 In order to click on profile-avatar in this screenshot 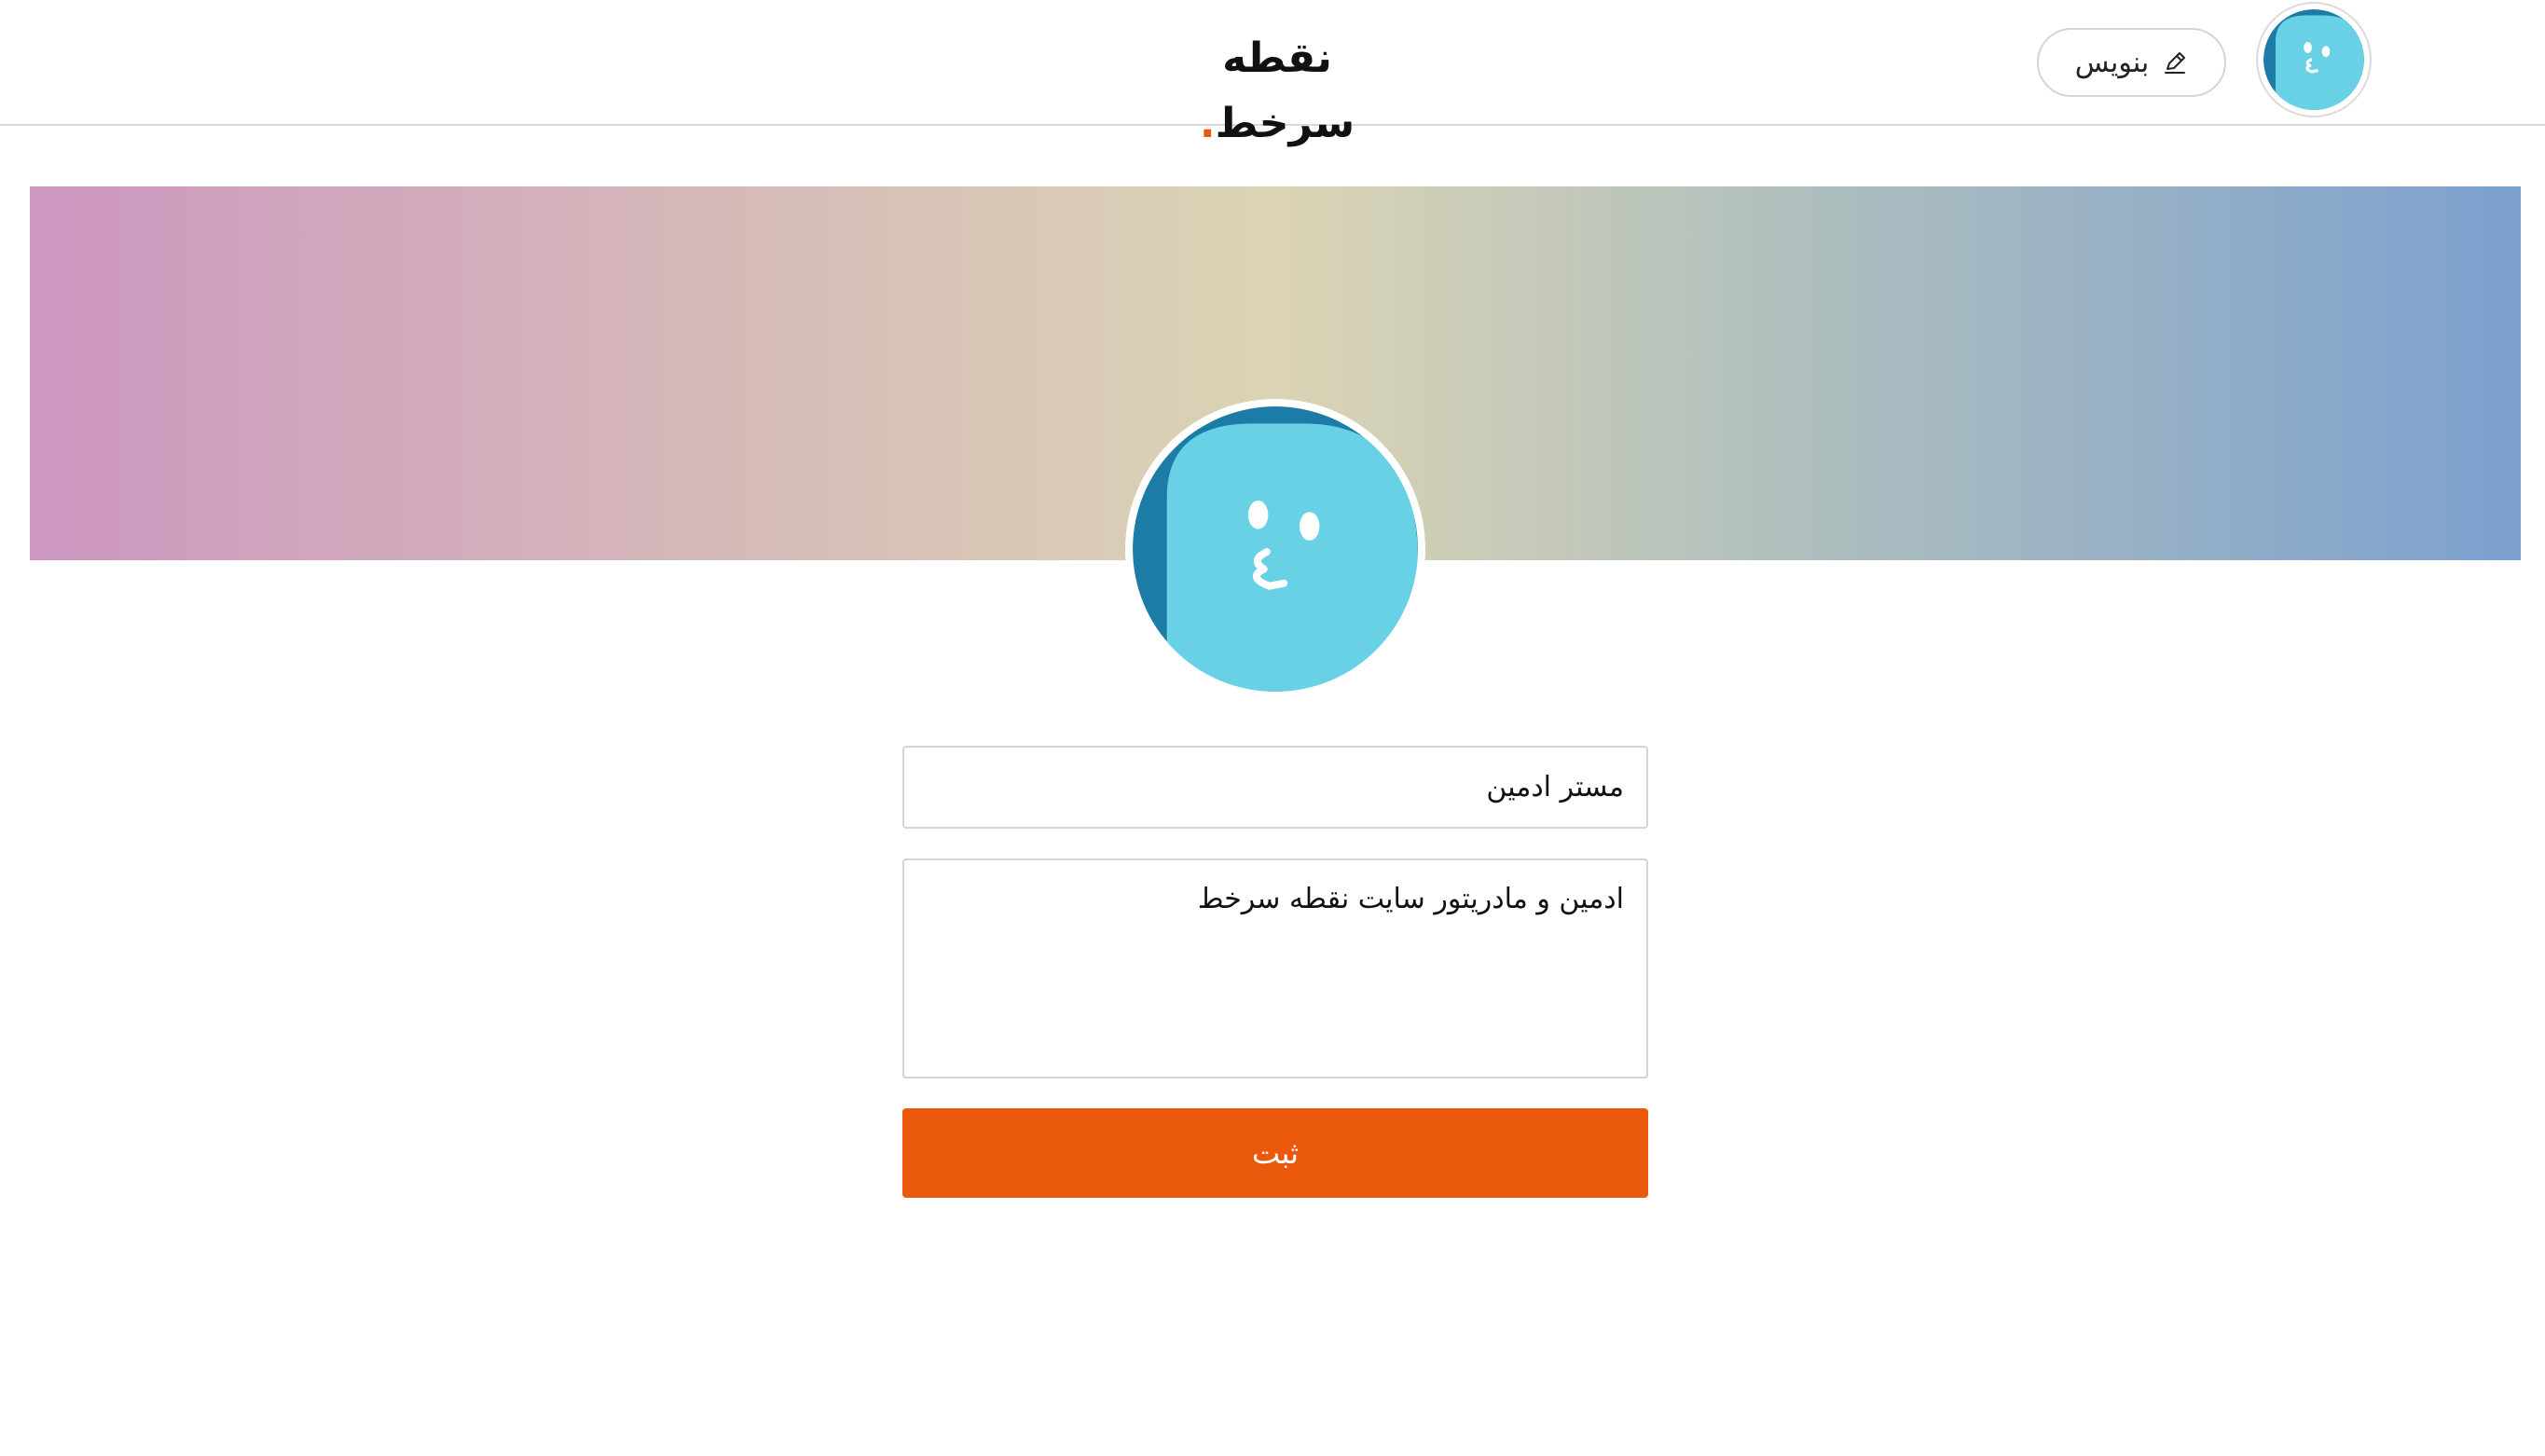, I will do `click(1275, 549)`.